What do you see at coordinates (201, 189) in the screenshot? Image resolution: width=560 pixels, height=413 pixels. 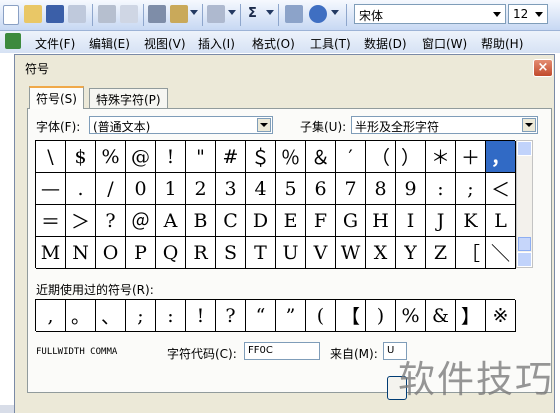 I see `symbol-cell: 2` at bounding box center [201, 189].